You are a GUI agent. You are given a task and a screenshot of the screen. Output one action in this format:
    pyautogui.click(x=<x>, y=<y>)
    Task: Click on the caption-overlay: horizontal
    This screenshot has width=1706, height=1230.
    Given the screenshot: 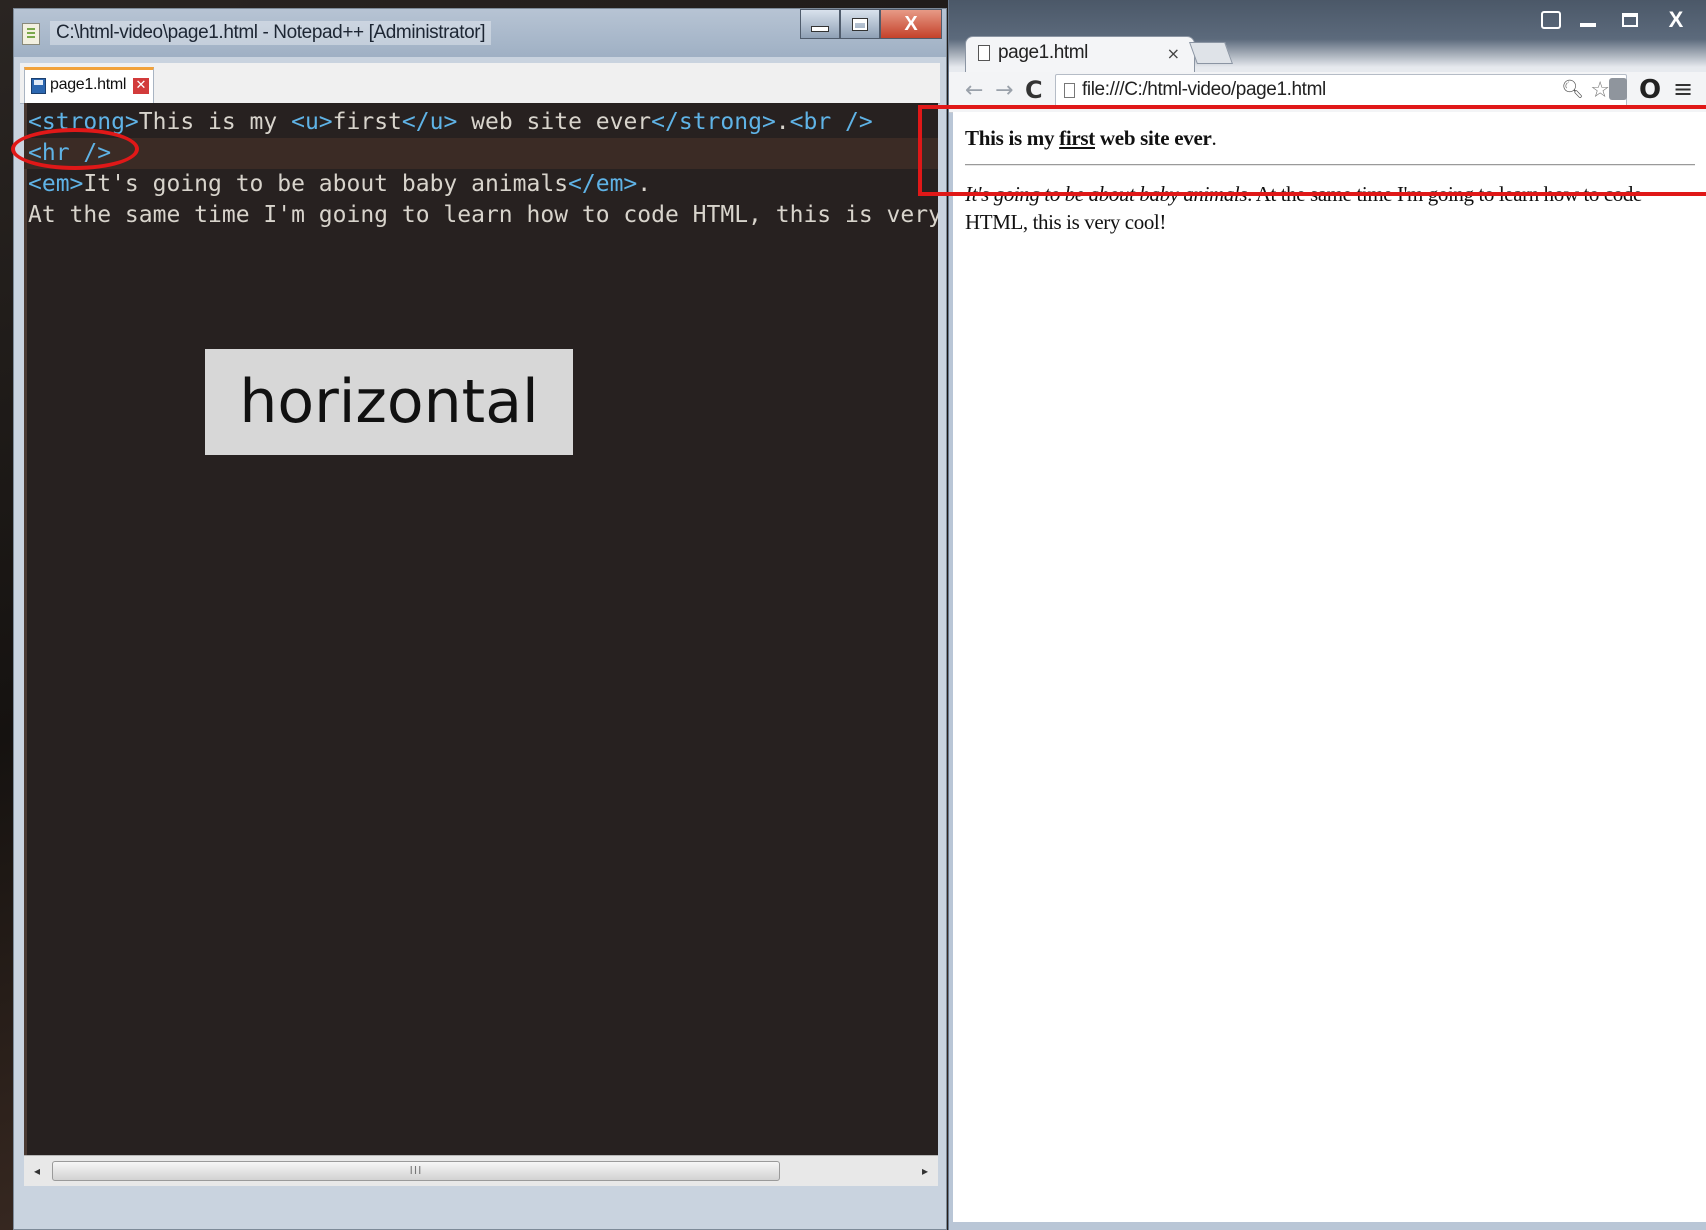 What is the action you would take?
    pyautogui.click(x=389, y=402)
    